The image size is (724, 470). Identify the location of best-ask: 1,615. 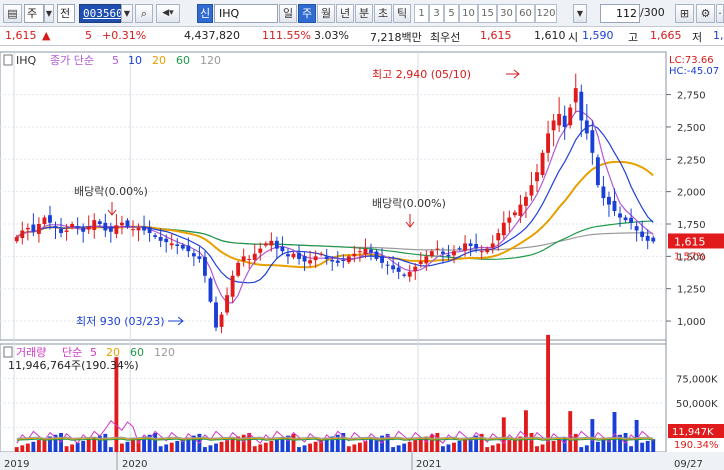
(496, 35).